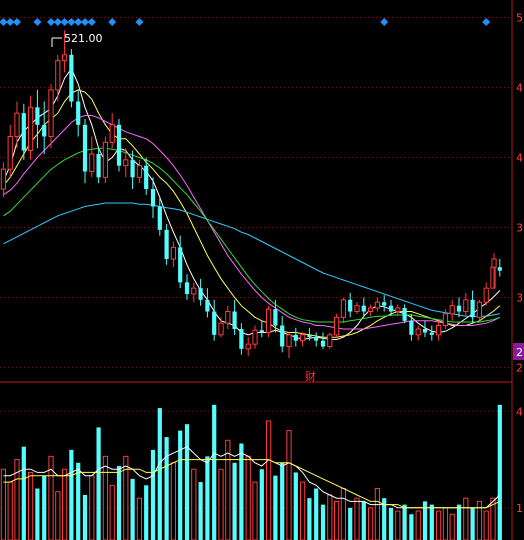  I want to click on peak-annotation: 521.00, so click(77, 39).